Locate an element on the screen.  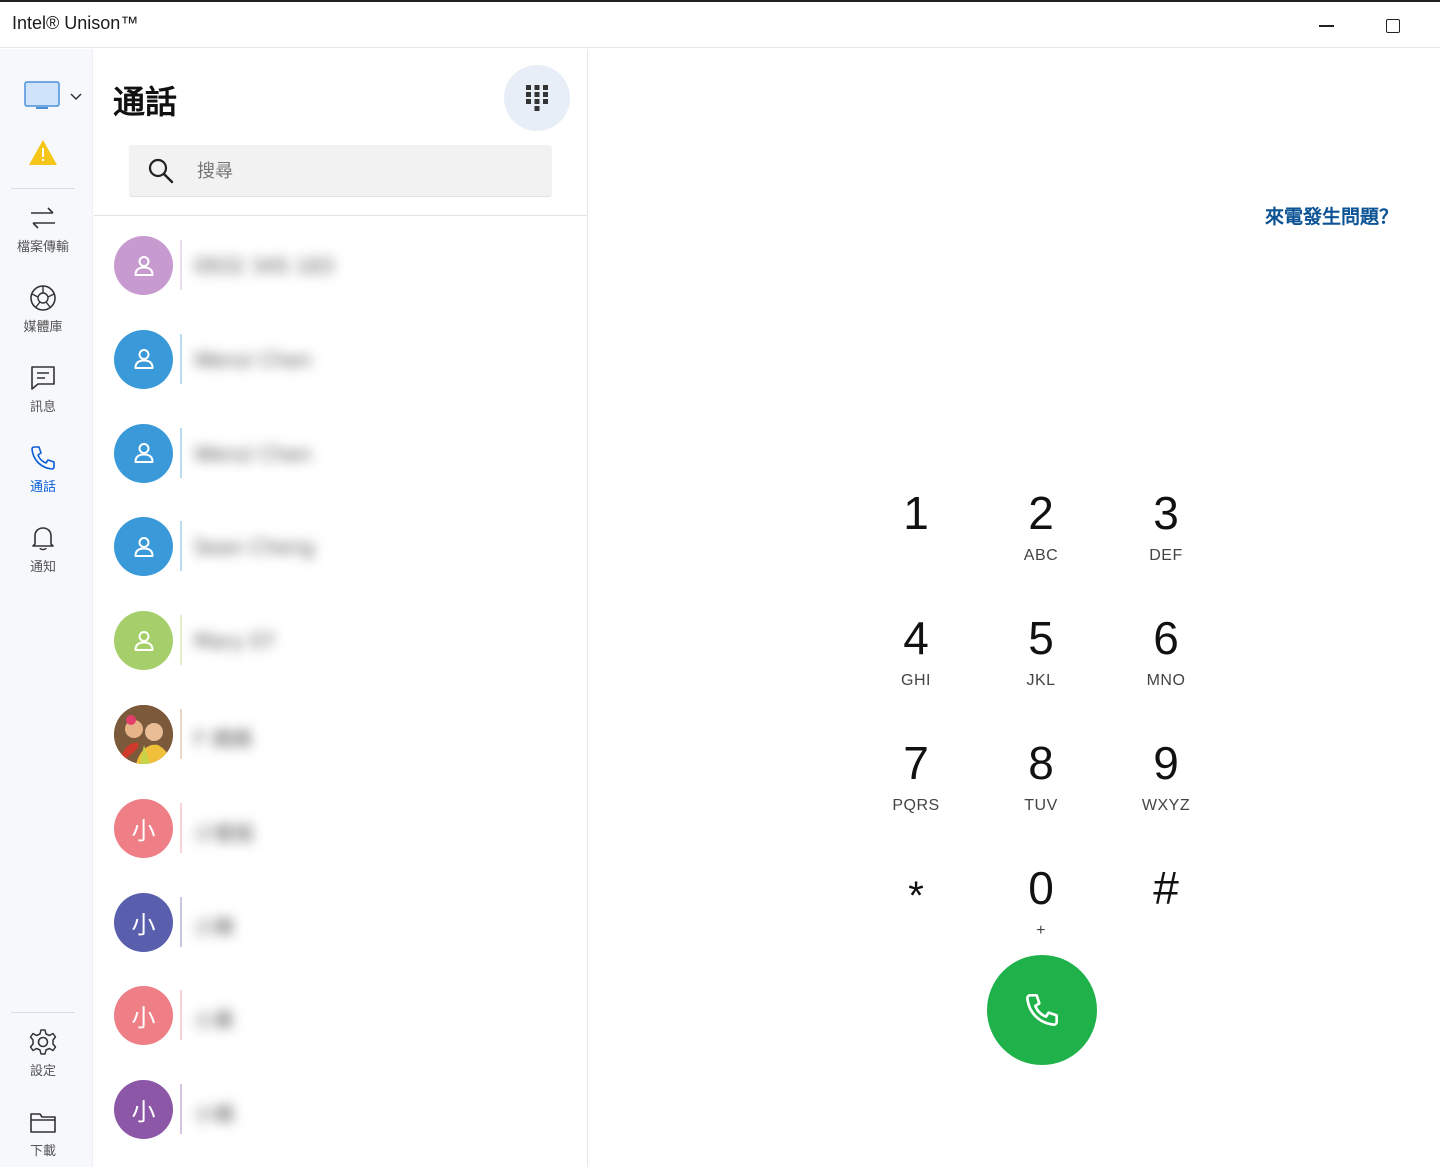
nav-rail: 檔案傳輸 媒體庫 訊息 通話 通知 設定 下載 is located at coordinates (46, 608).